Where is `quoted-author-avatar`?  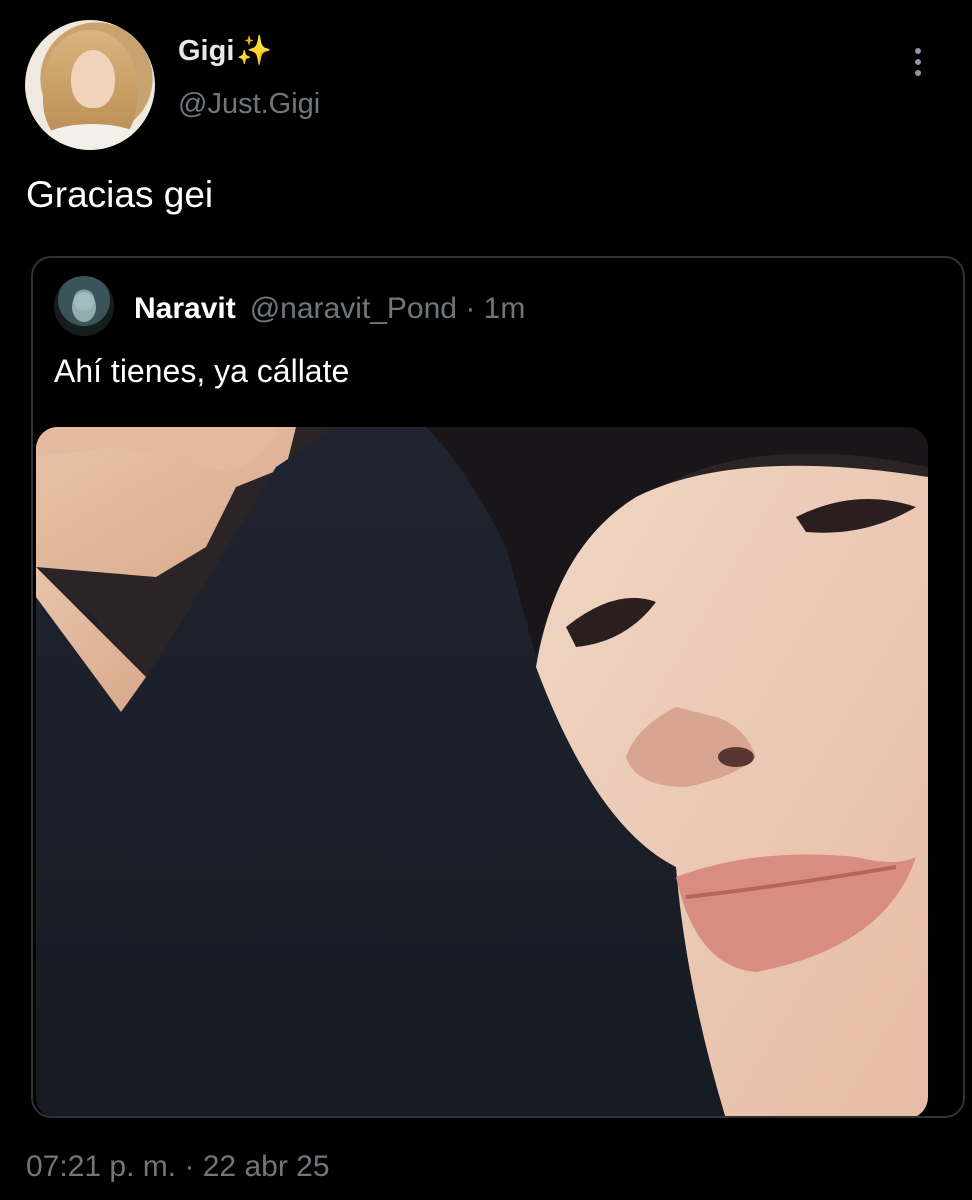 quoted-author-avatar is located at coordinates (84, 306).